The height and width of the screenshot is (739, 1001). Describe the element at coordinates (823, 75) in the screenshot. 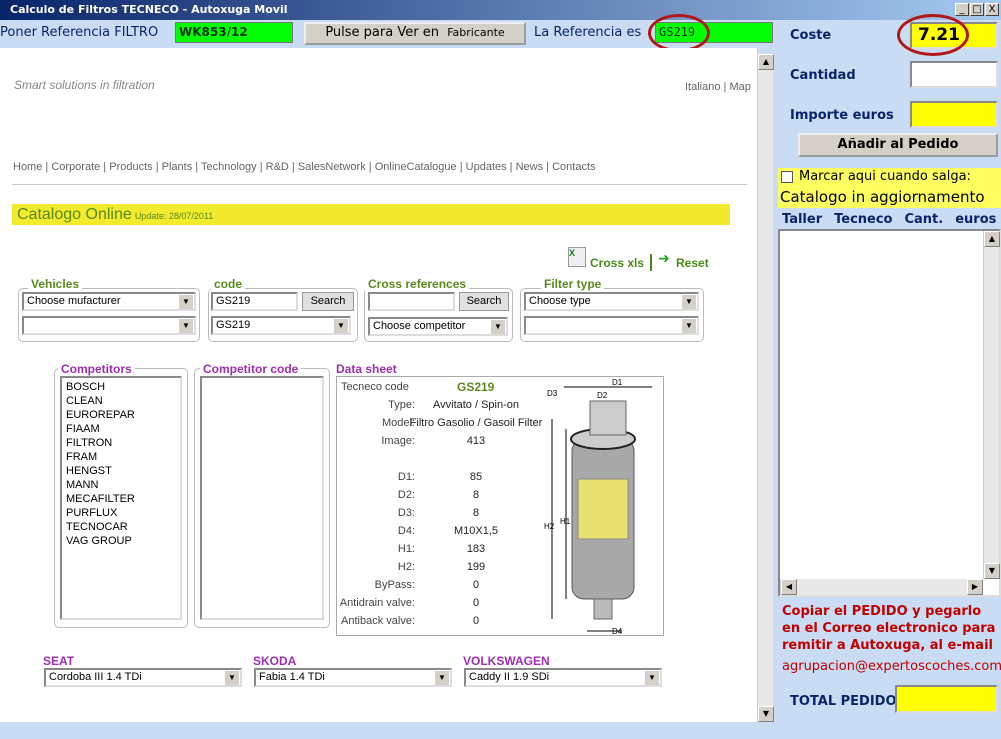

I see `cantidad-label: Cantidad` at that location.